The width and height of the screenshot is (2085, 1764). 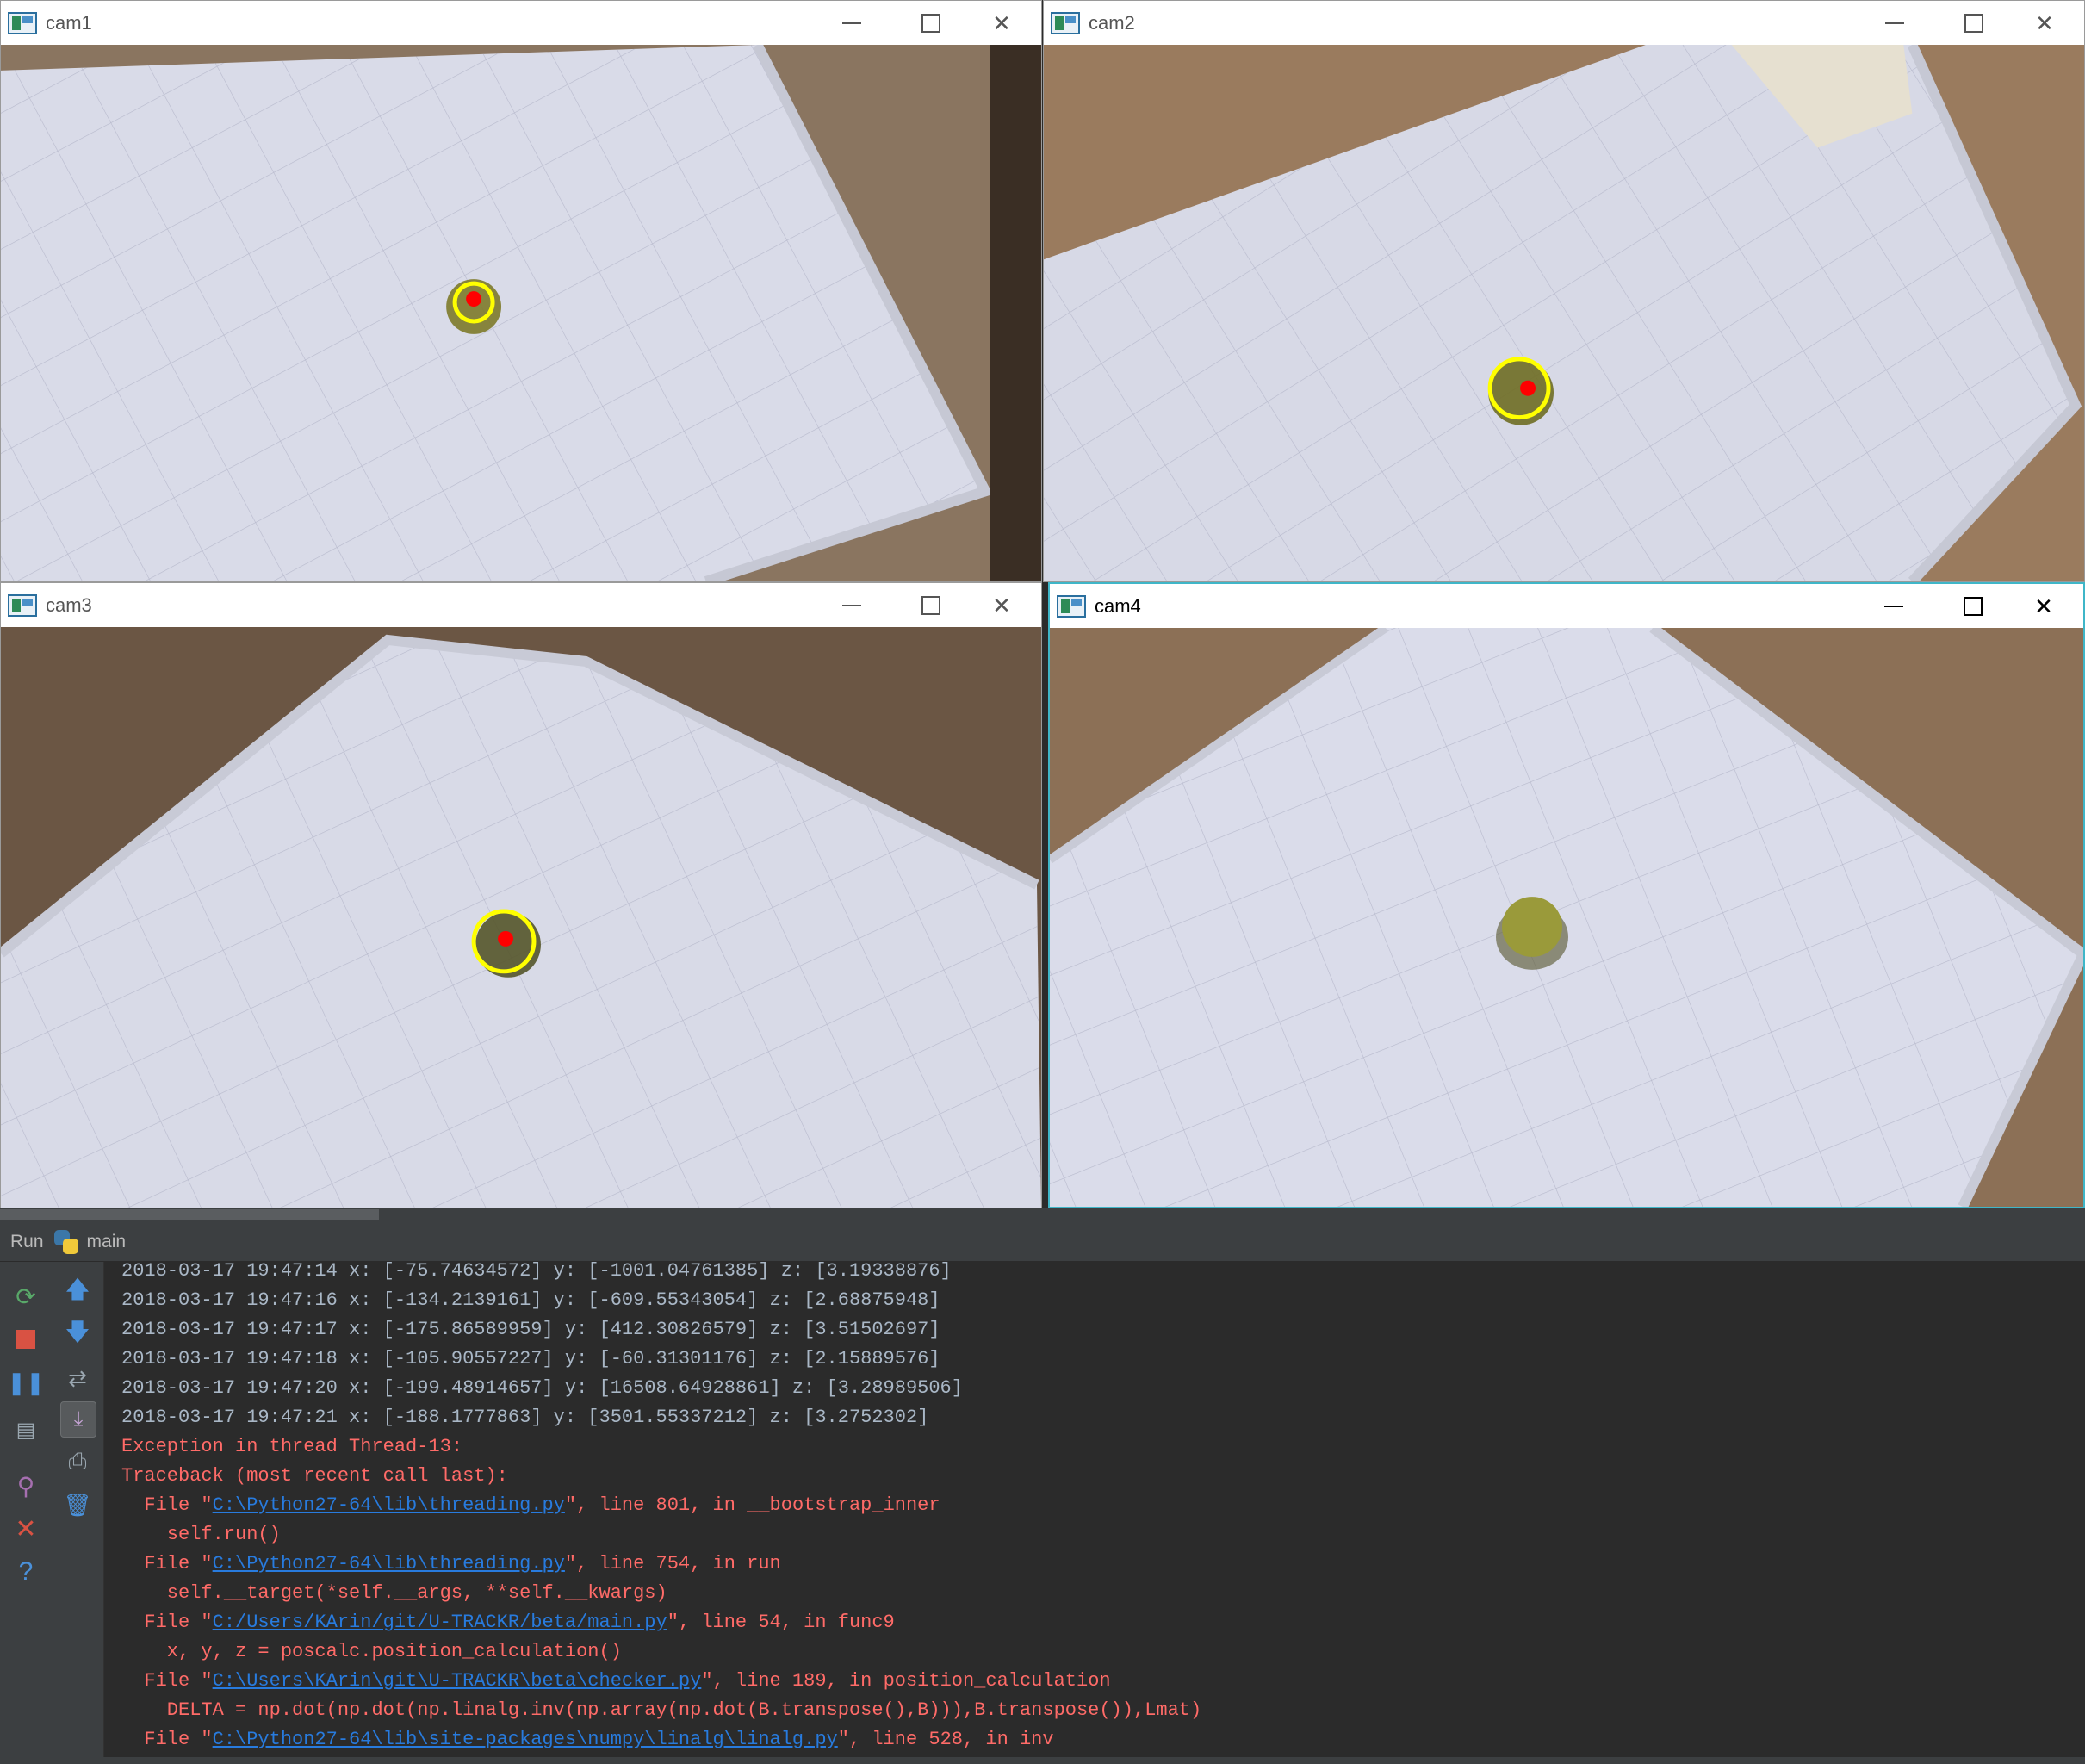 I want to click on file-link: C:/Users/KArin/git/U-TRACKR/beta/main.py, so click(x=440, y=1622).